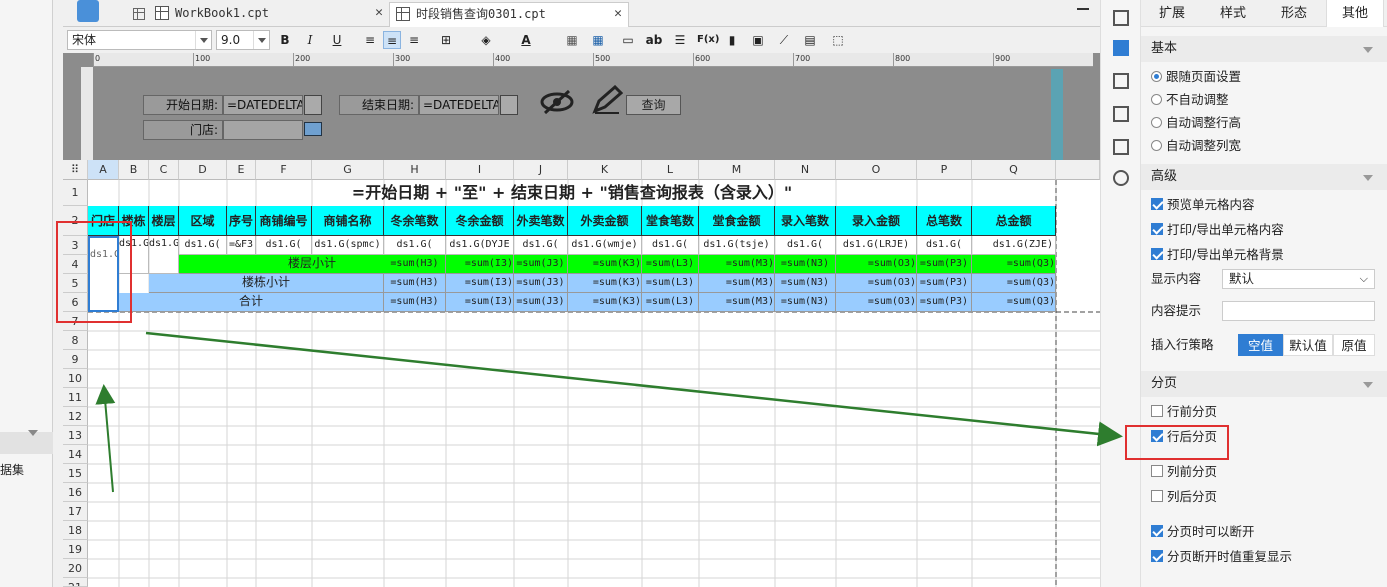  What do you see at coordinates (944, 170) in the screenshot?
I see `col-header: P` at bounding box center [944, 170].